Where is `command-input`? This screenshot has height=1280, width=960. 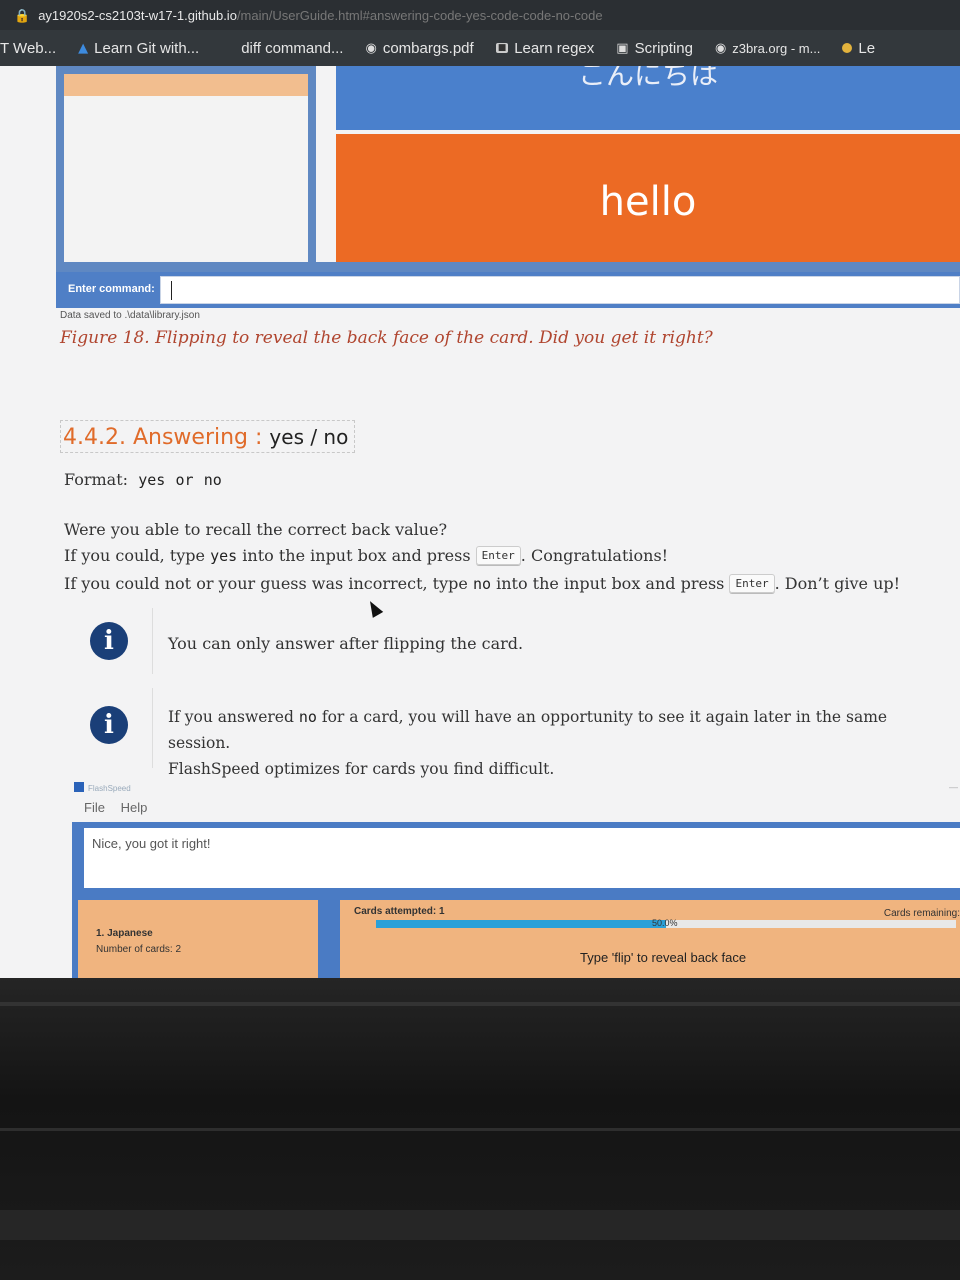
command-input is located at coordinates (560, 290).